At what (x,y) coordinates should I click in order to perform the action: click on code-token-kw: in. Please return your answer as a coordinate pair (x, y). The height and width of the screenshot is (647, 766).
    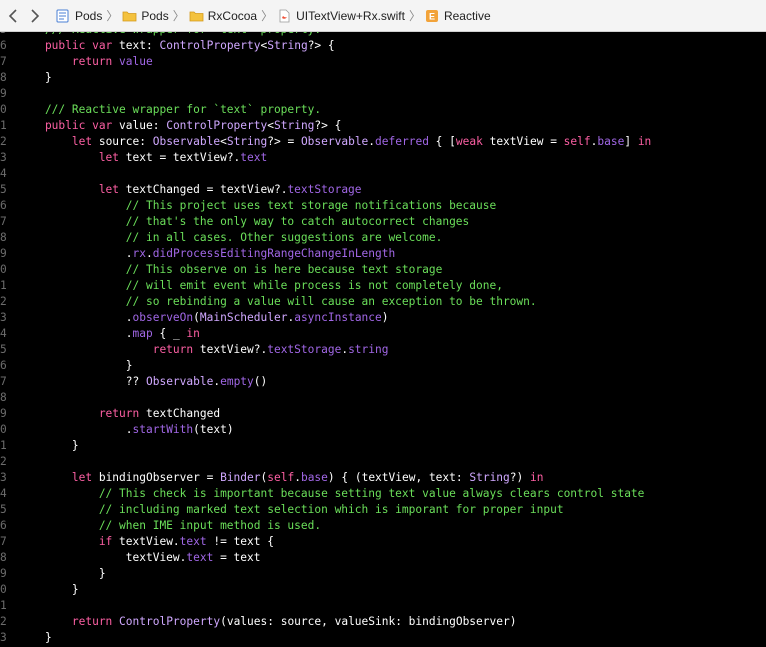
    Looking at the image, I should click on (644, 141).